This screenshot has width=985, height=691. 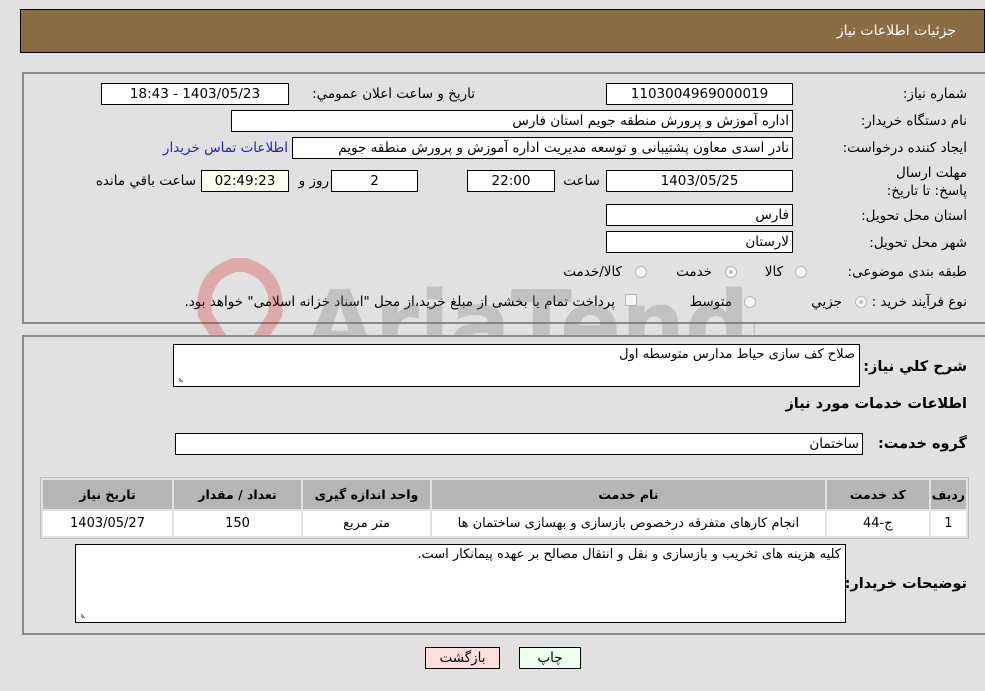 What do you see at coordinates (511, 181) in the screenshot?
I see `deadline-time-field: 22:00` at bounding box center [511, 181].